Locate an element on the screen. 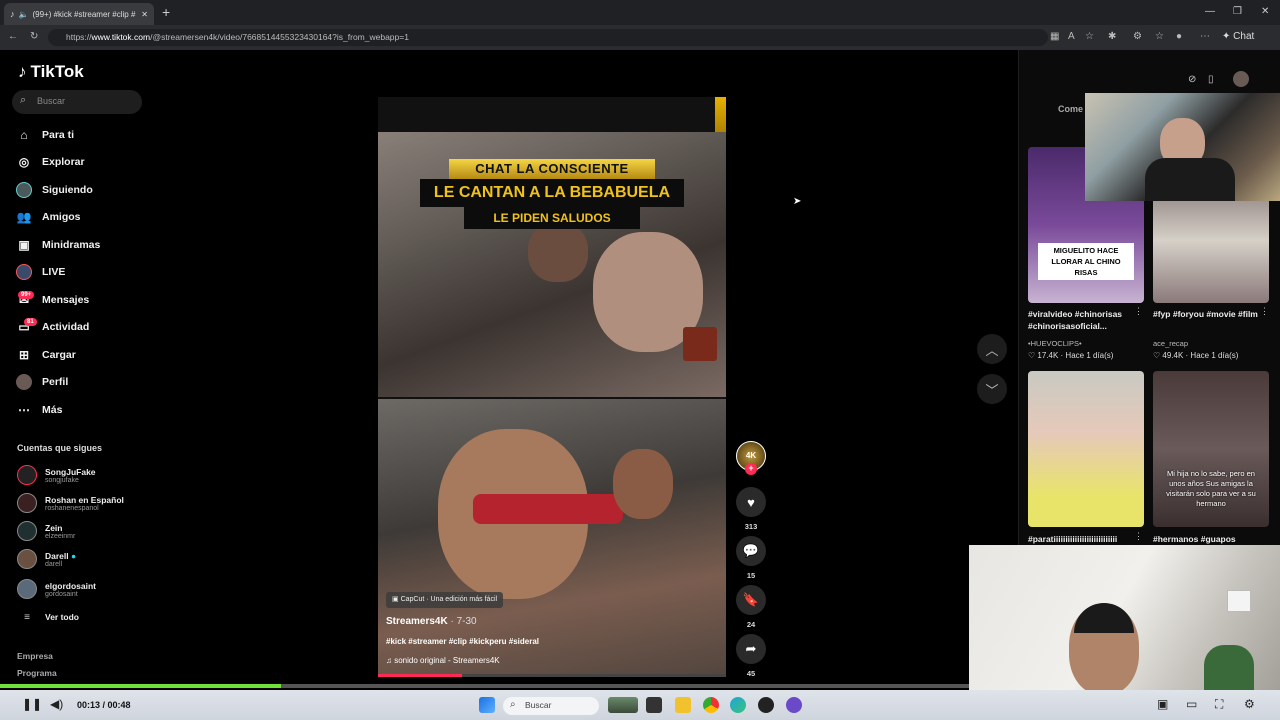  tiktok-logo: ♪ TikTok is located at coordinates (51, 72).